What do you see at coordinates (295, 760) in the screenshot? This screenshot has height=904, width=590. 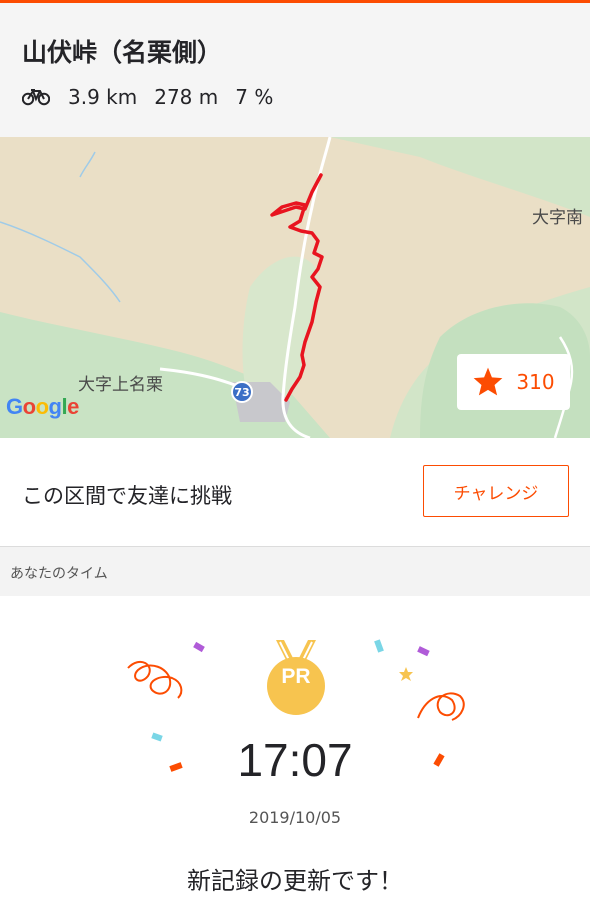 I see `segment-time: 17:07` at bounding box center [295, 760].